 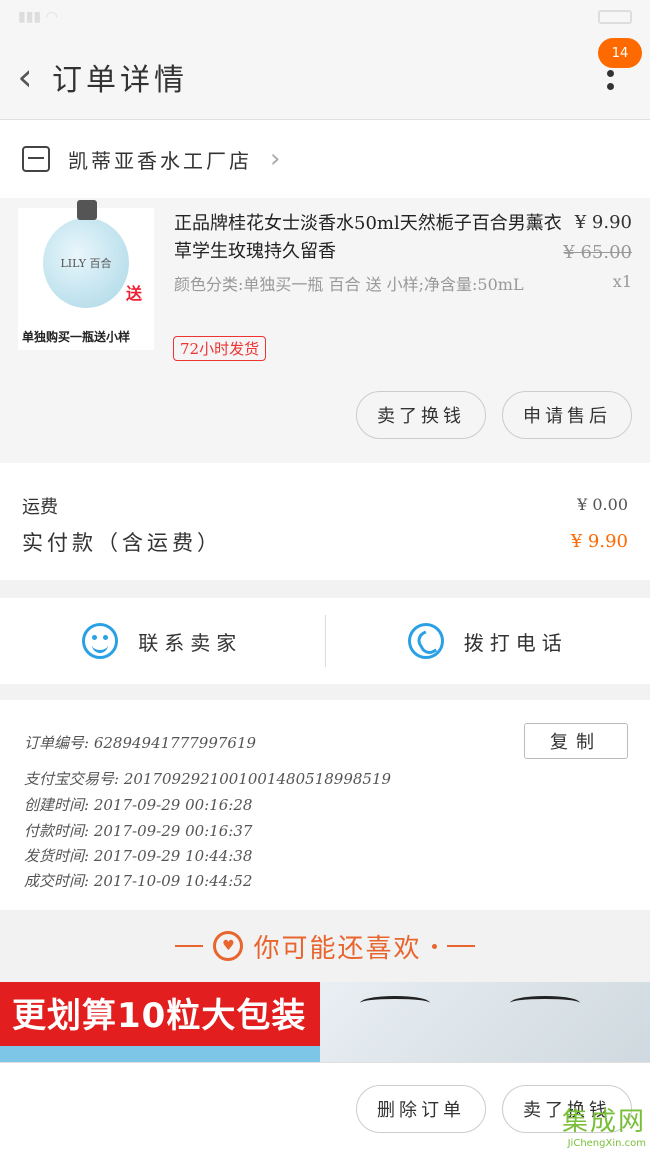 I want to click on battery-icon, so click(x=615, y=17).